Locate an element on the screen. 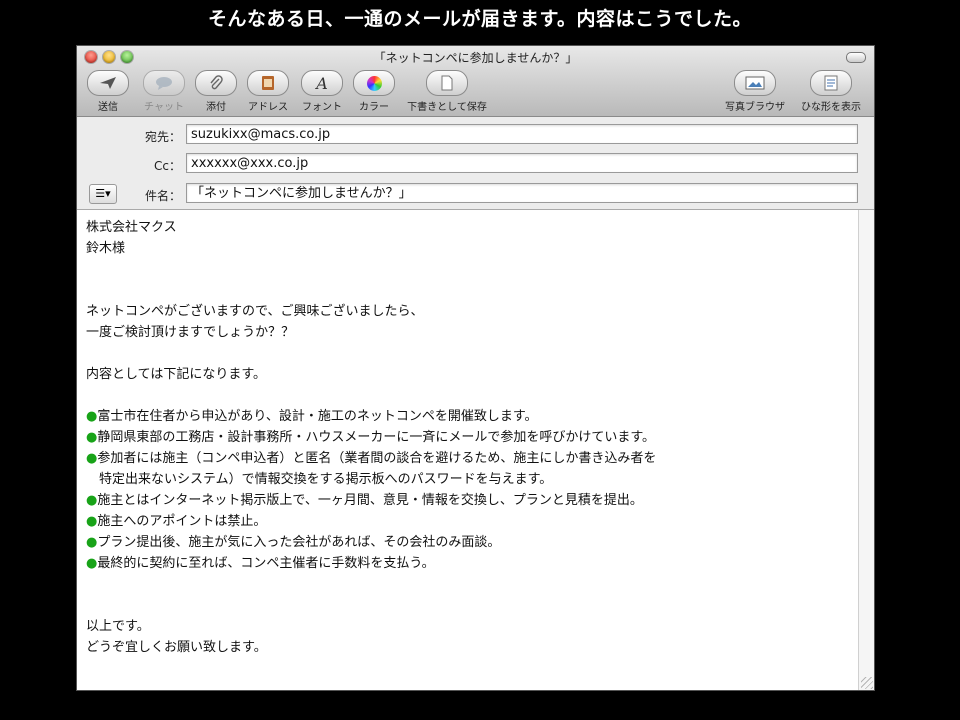 The width and height of the screenshot is (960, 720). closing-line: 以上です。 is located at coordinates (118, 626).